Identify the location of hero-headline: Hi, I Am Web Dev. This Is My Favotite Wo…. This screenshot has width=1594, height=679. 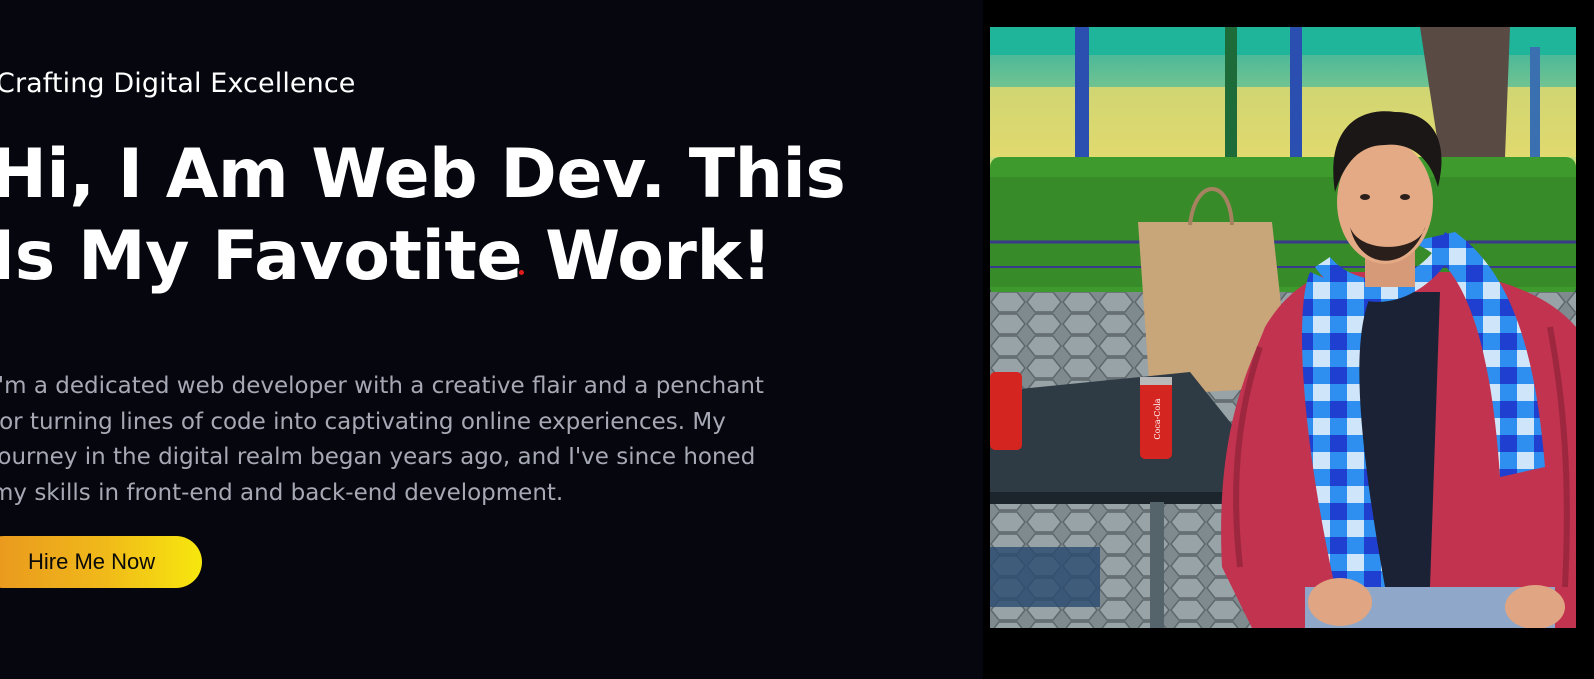
(423, 216).